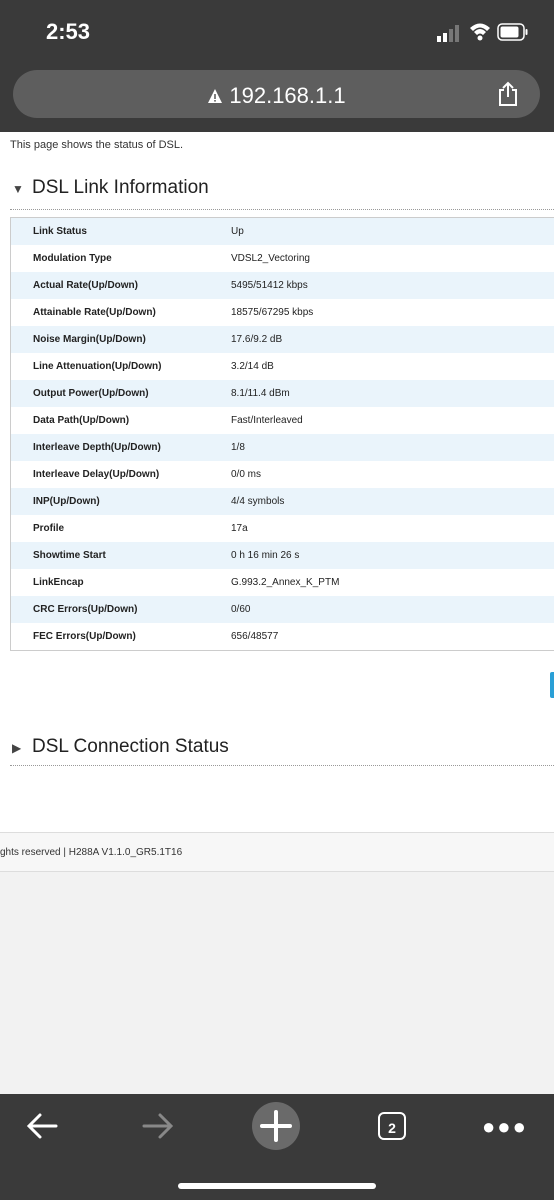  What do you see at coordinates (215, 96) in the screenshot?
I see `warning-icon` at bounding box center [215, 96].